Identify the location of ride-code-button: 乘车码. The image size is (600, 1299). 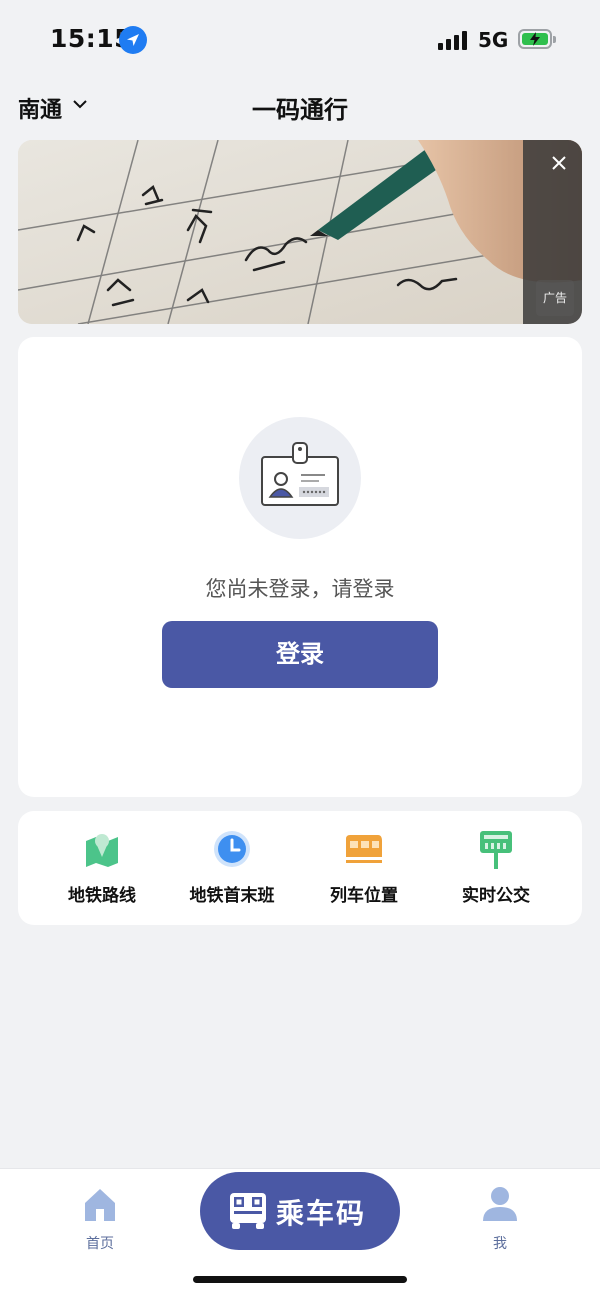
(300, 1211).